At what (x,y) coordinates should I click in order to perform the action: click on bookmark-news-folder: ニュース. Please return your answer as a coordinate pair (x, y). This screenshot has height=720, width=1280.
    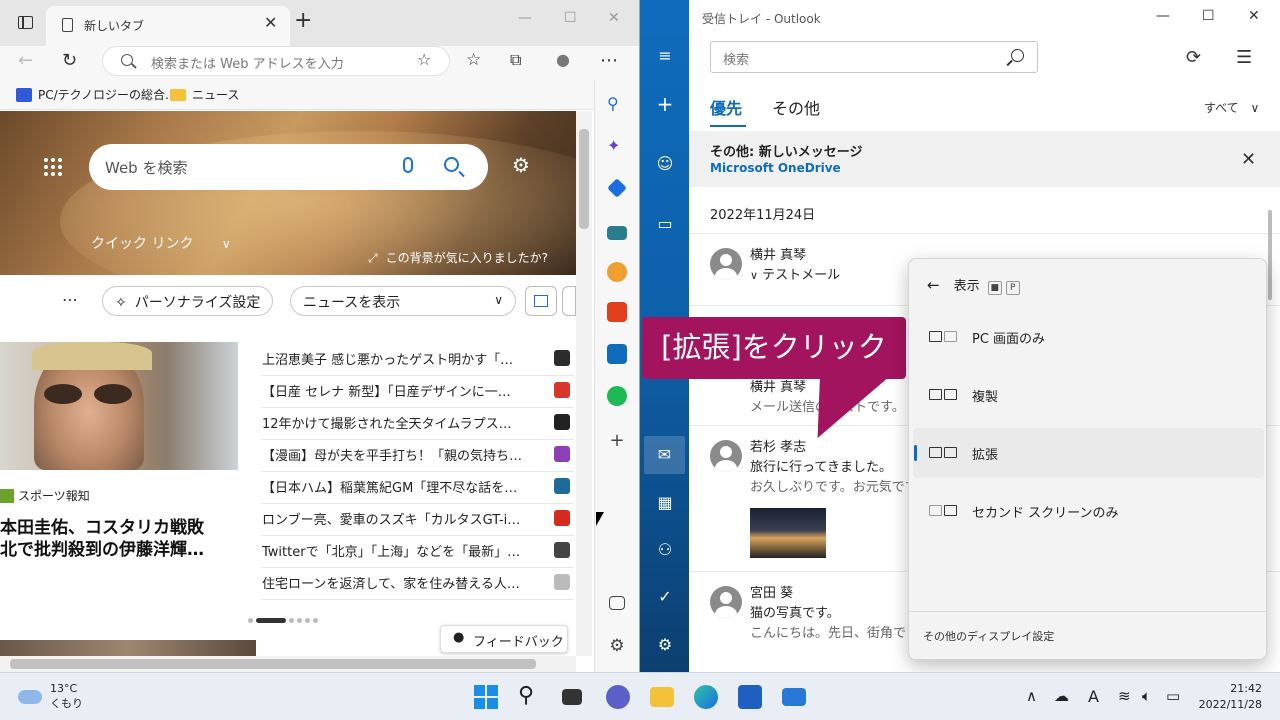
    Looking at the image, I should click on (204, 94).